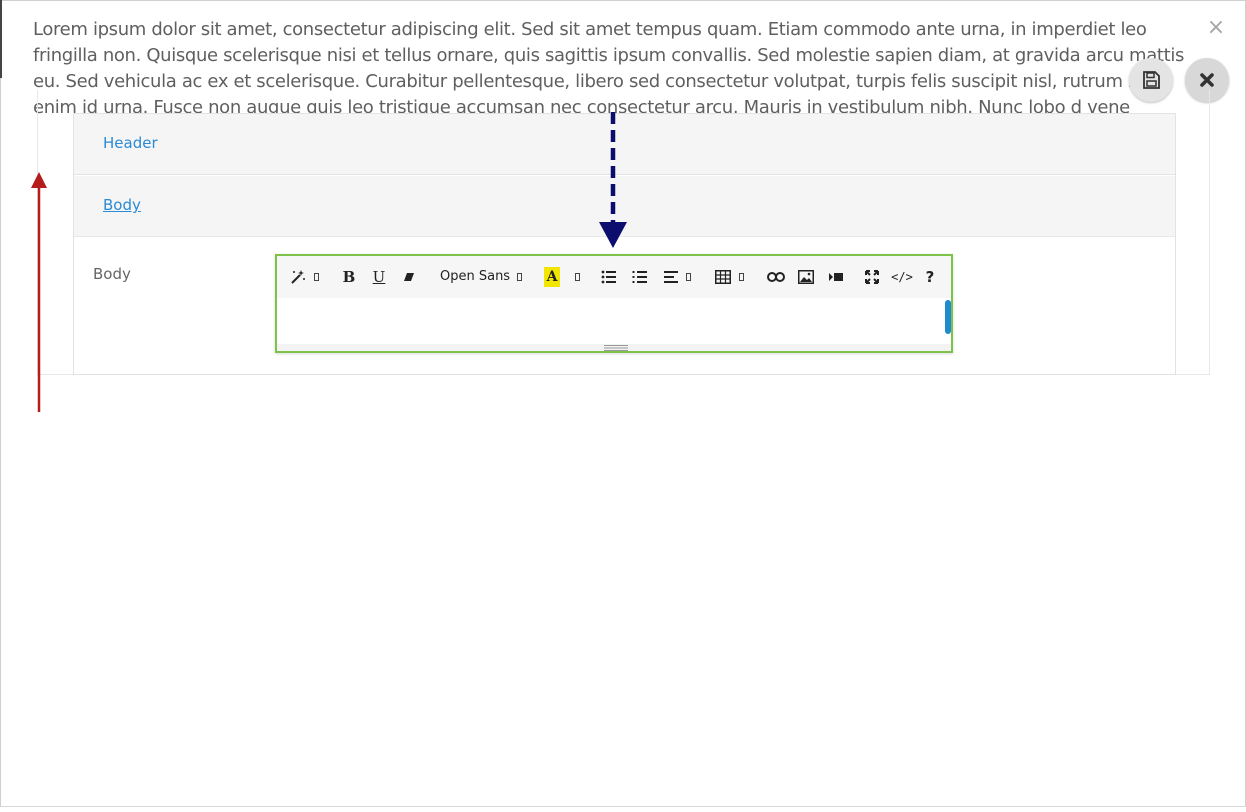 This screenshot has height=812, width=1246. I want to click on table-dropdown-caret-icon, so click(741, 277).